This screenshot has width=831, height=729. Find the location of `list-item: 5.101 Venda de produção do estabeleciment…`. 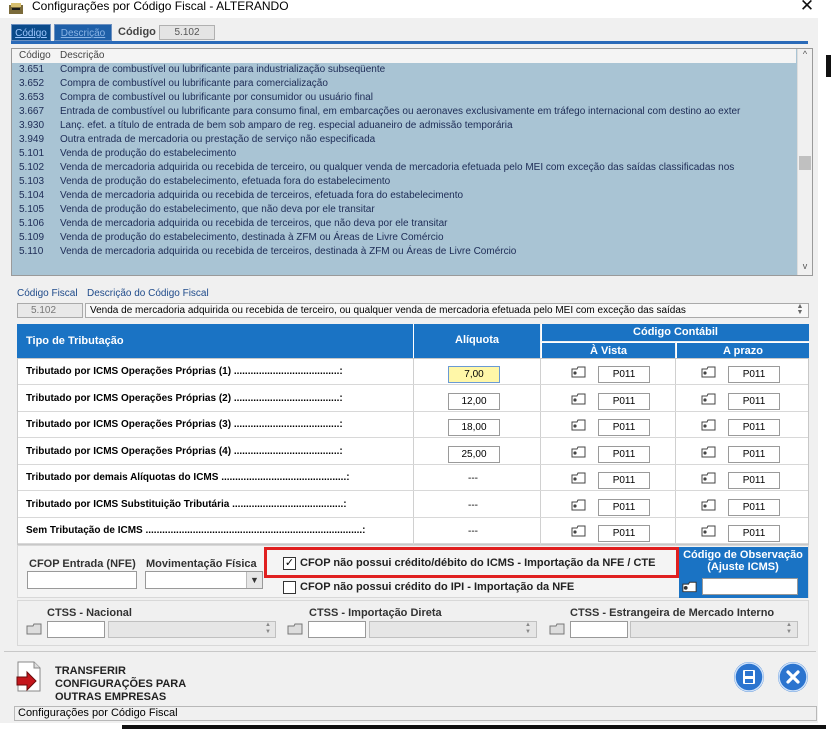

list-item: 5.101 Venda de produção do estabeleciment… is located at coordinates (404, 154).